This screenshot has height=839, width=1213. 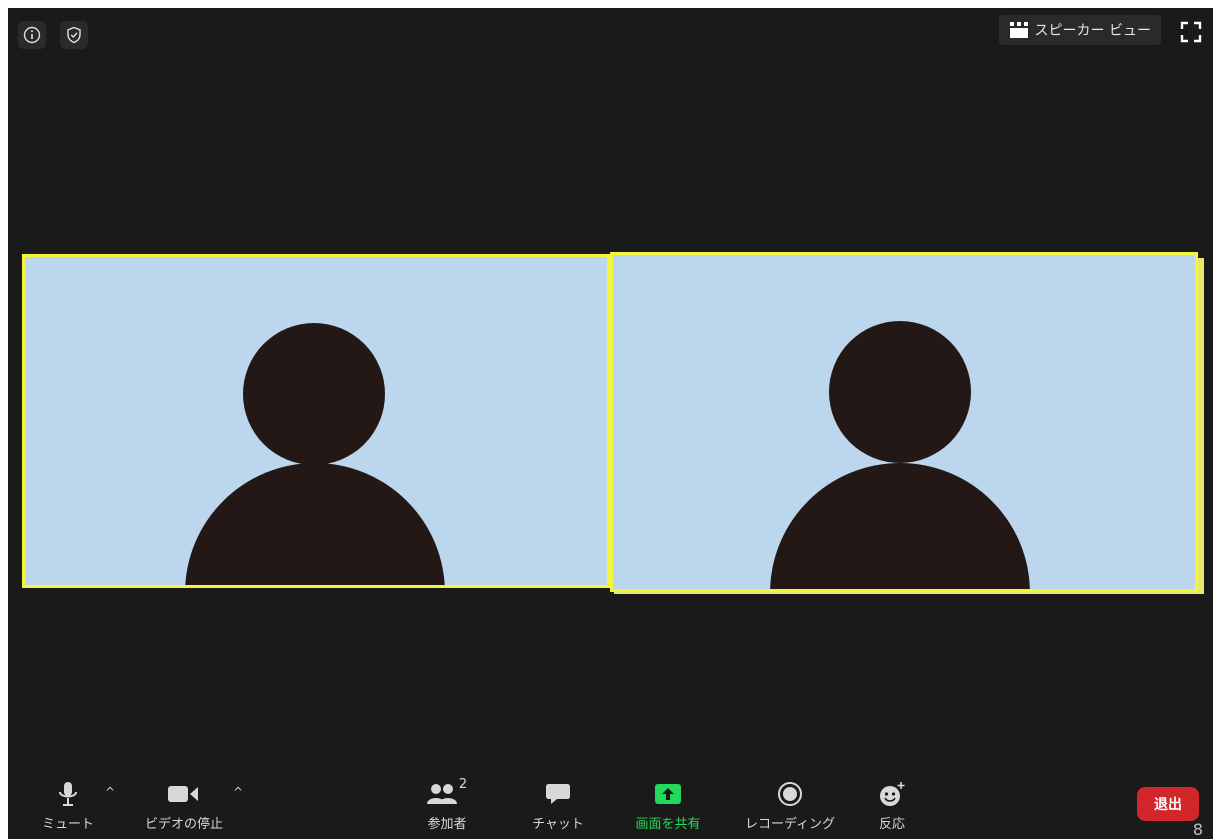 What do you see at coordinates (1018, 30) in the screenshot?
I see `grid-view-icon` at bounding box center [1018, 30].